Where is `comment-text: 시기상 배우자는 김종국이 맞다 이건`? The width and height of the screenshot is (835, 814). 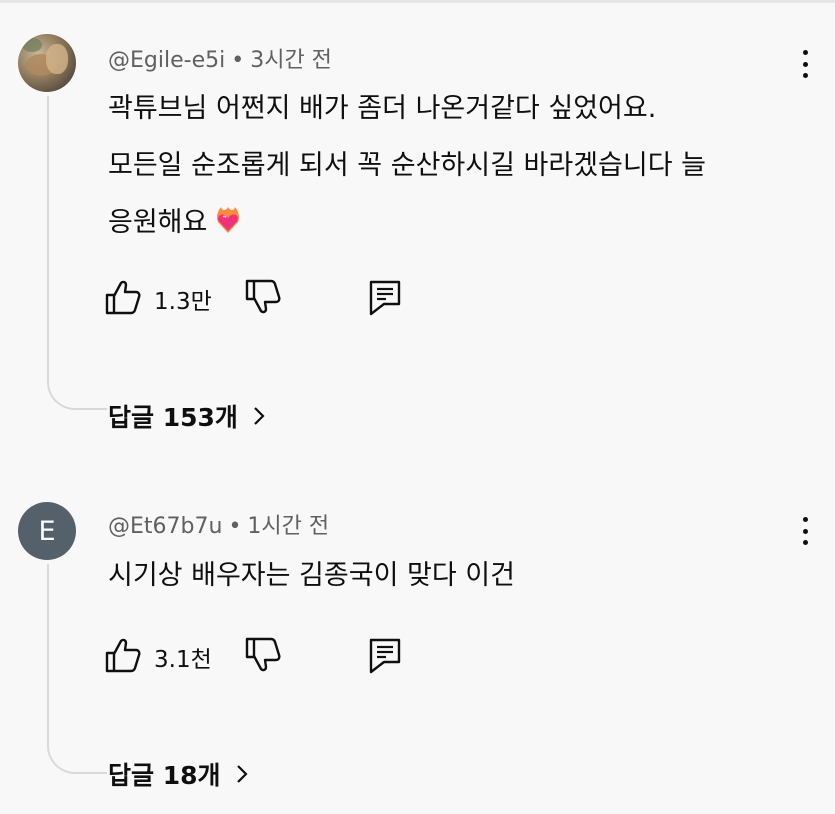
comment-text: 시기상 배우자는 김종국이 맞다 이건 is located at coordinates (311, 575).